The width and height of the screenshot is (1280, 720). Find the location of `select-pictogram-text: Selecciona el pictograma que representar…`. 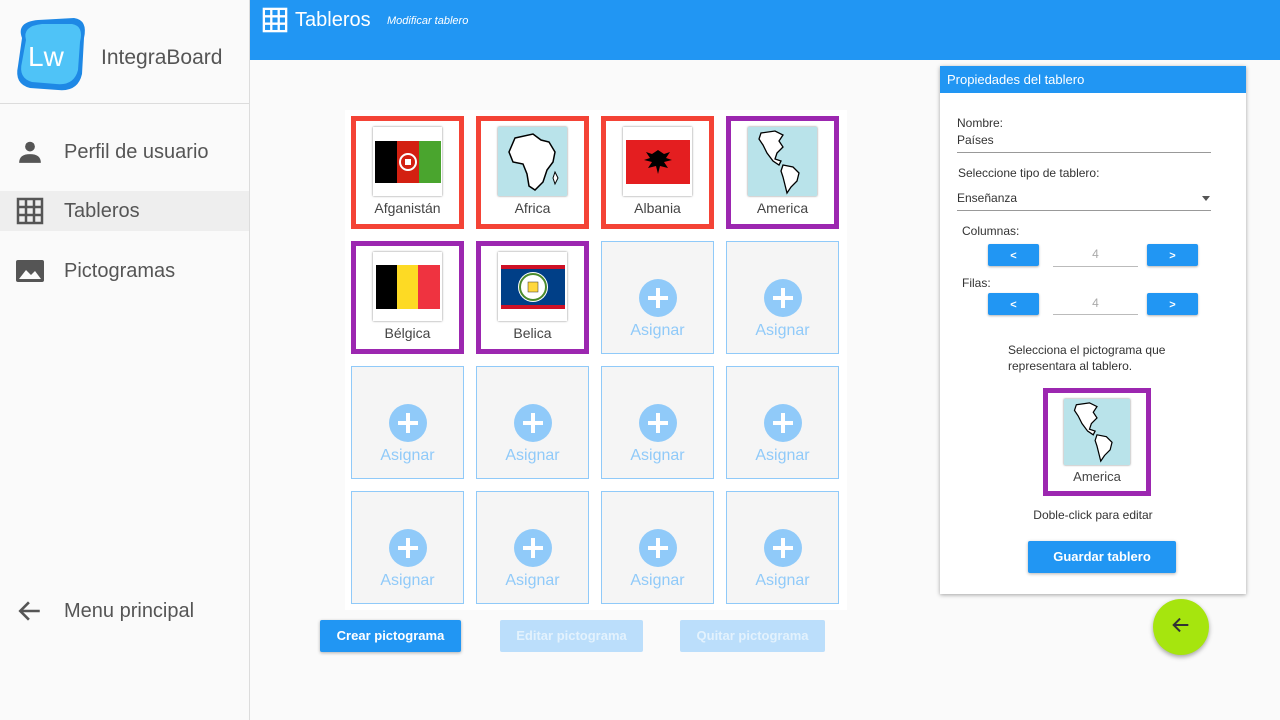

select-pictogram-text: Selecciona el pictograma que representar… is located at coordinates (1087, 358).